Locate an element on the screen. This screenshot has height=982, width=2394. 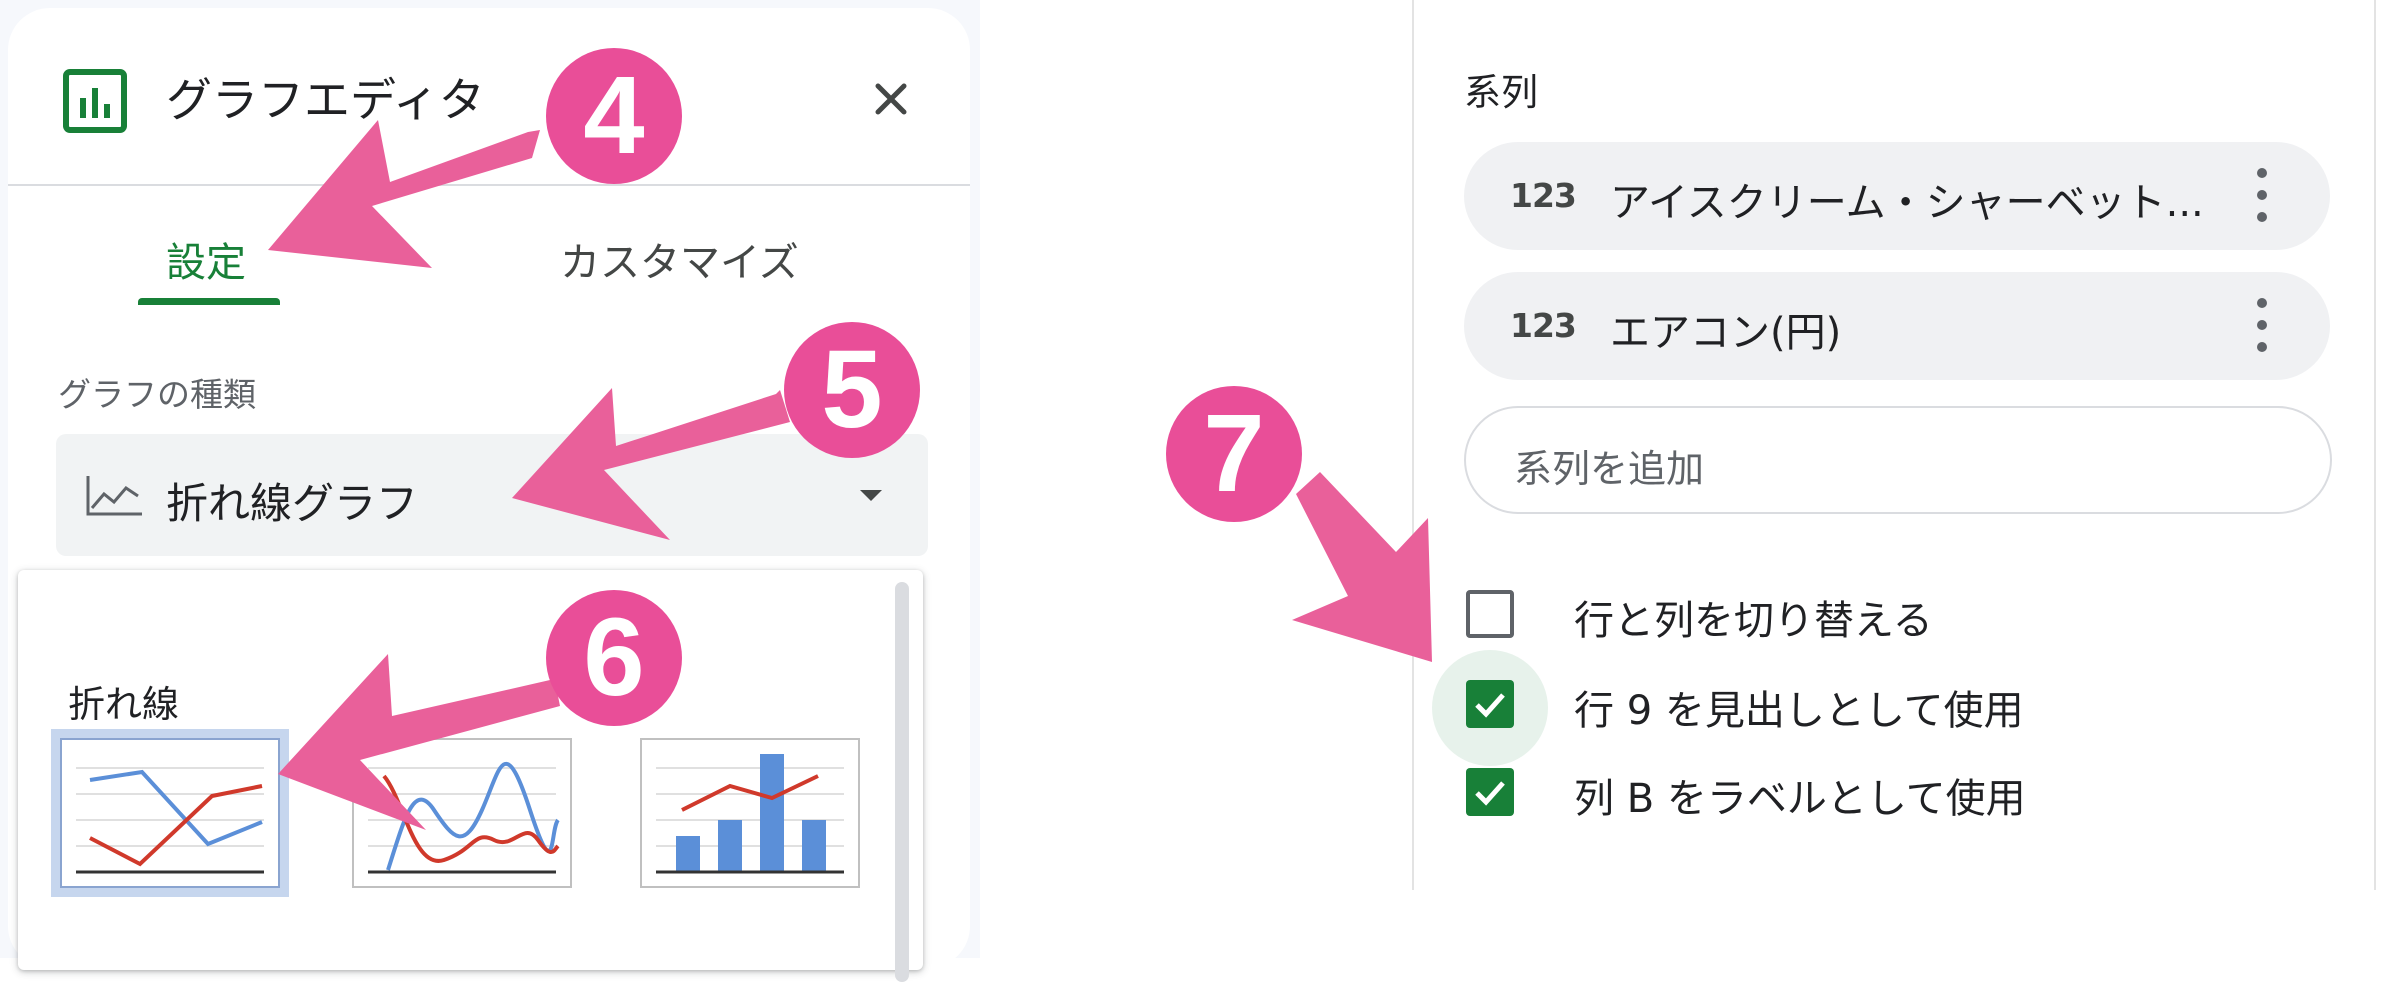
checkbox-label: 列 B をラベルとして使用 is located at coordinates (1800, 799).